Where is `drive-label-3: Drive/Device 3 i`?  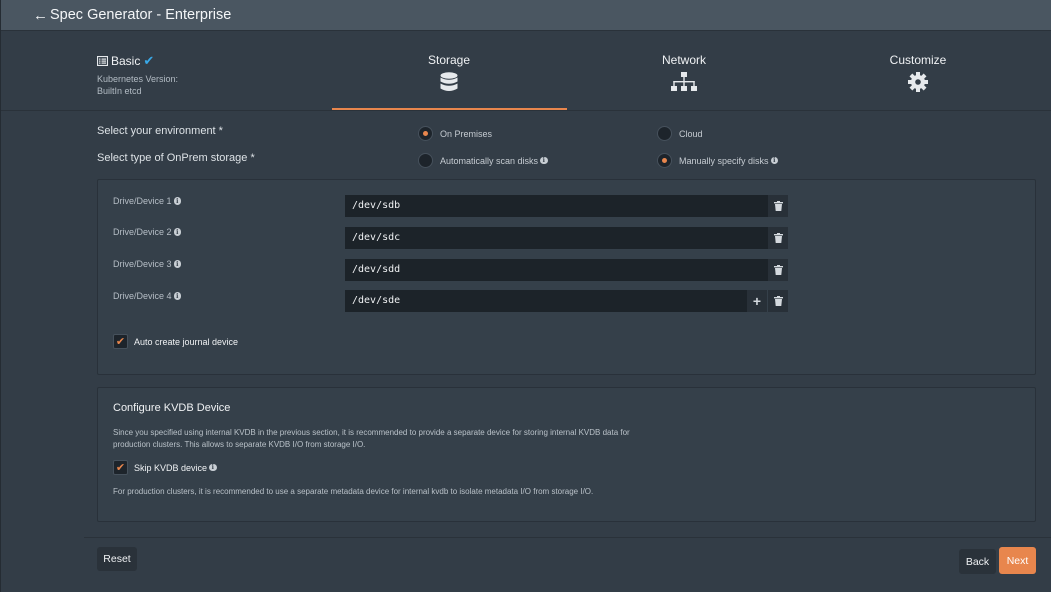 drive-label-3: Drive/Device 3 i is located at coordinates (147, 264).